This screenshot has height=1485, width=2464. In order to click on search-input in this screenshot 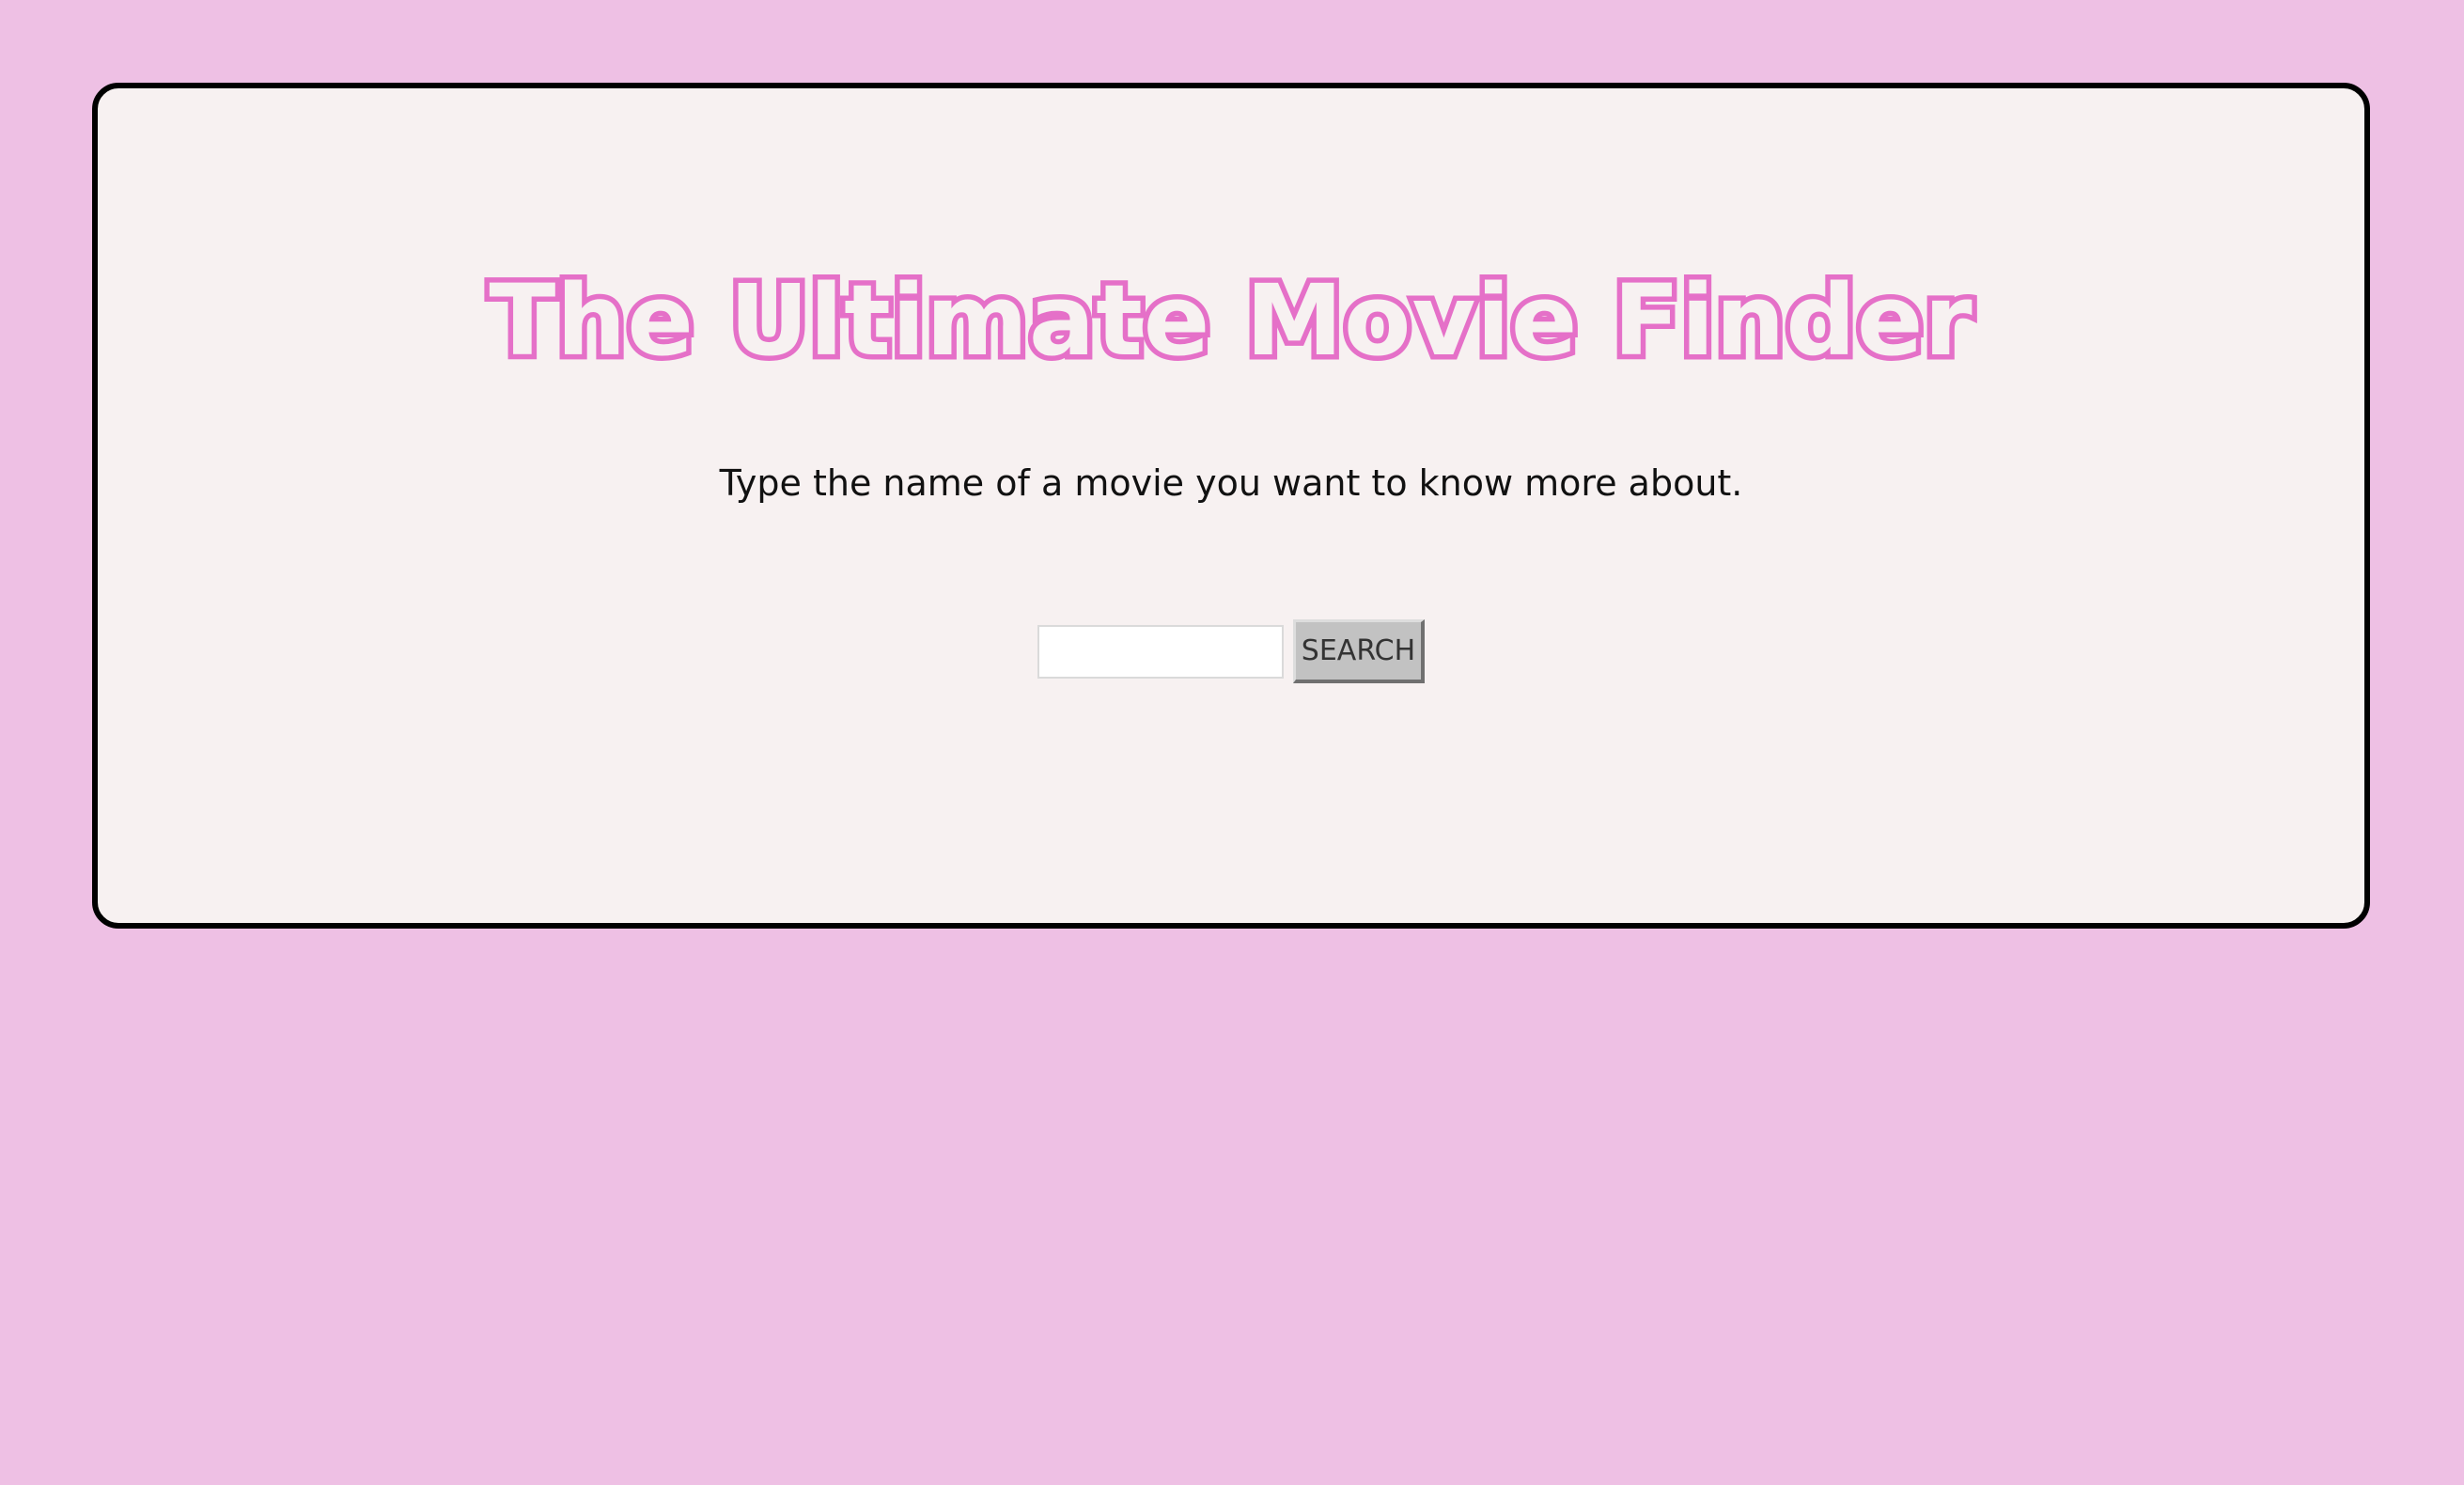, I will do `click(1160, 651)`.